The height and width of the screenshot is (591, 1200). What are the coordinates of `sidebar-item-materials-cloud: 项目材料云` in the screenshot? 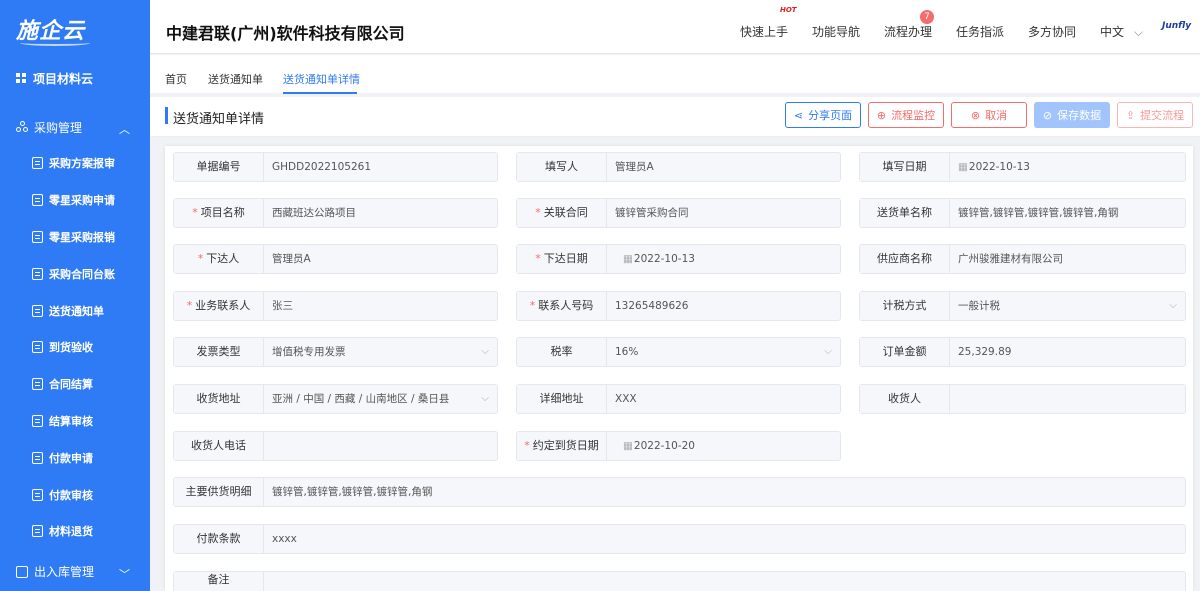 It's located at (75, 78).